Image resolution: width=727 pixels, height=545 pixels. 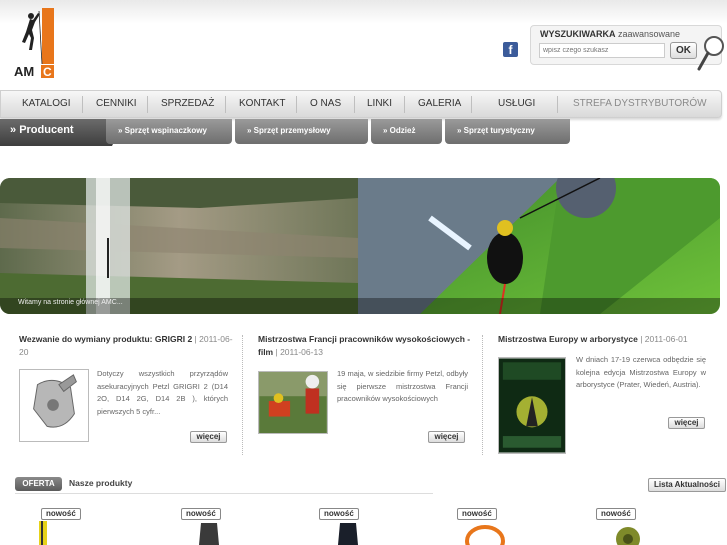 I want to click on amc-logo: AM C, so click(x=35, y=43).